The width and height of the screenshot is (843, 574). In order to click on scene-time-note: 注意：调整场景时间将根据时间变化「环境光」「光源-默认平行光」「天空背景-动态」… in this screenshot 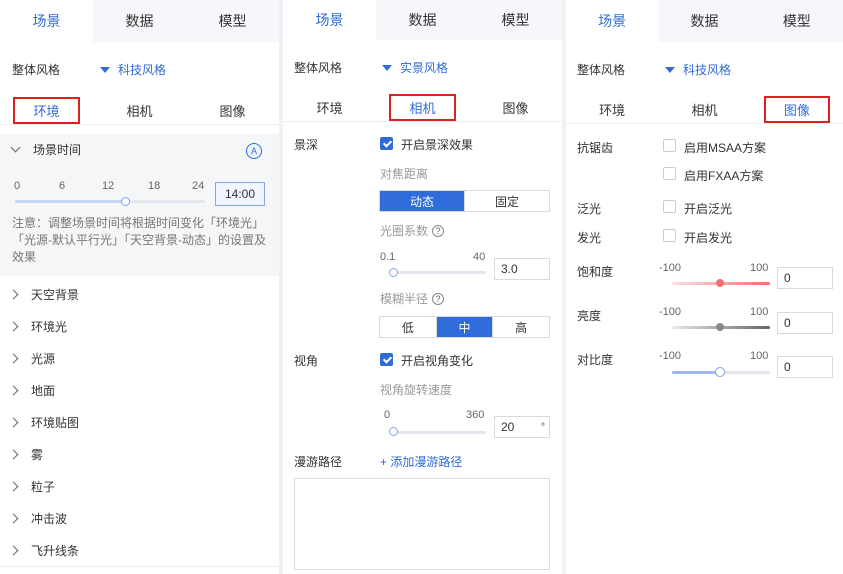, I will do `click(139, 240)`.